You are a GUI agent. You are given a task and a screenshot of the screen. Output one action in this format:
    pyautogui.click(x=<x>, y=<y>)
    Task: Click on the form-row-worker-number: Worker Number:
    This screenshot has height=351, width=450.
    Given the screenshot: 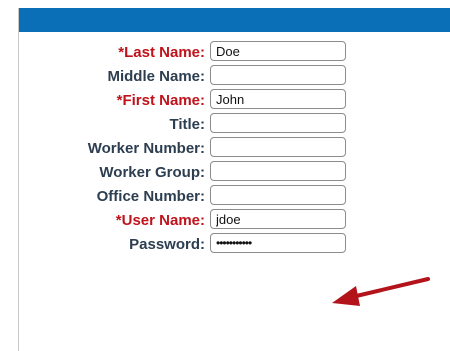 What is the action you would take?
    pyautogui.click(x=234, y=149)
    